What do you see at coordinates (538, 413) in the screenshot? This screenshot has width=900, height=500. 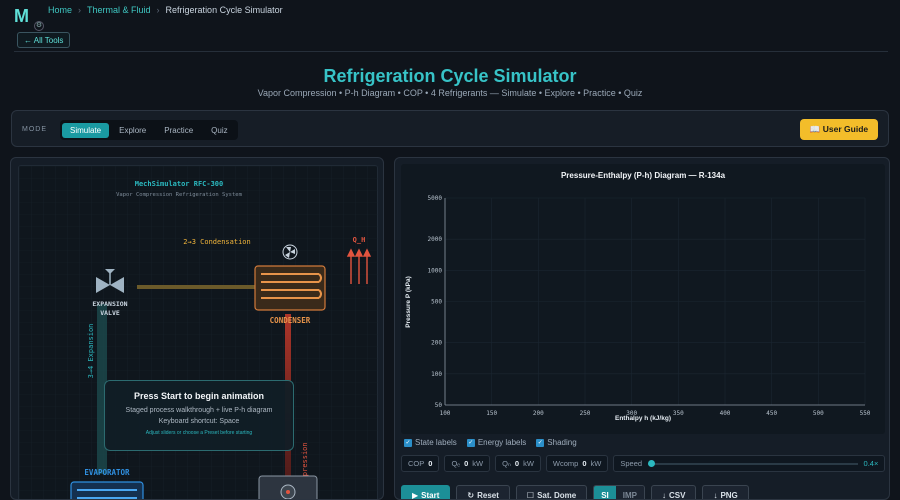 I see `x-tick-label: 200` at bounding box center [538, 413].